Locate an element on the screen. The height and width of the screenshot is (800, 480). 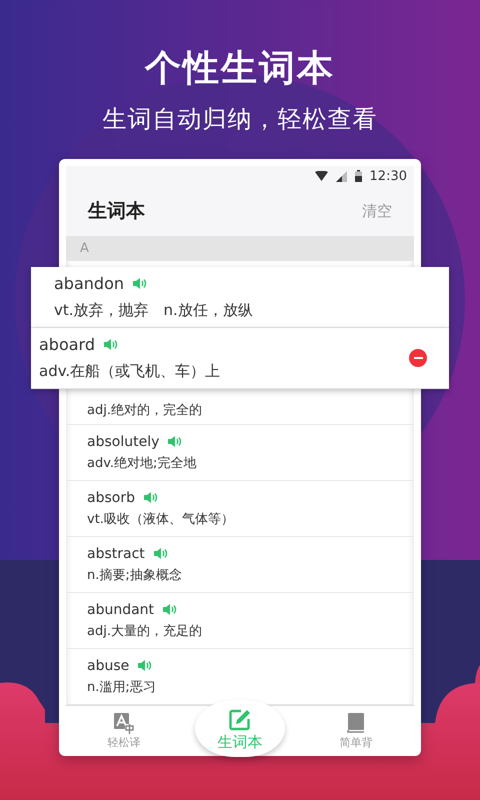
battery-icon is located at coordinates (358, 176).